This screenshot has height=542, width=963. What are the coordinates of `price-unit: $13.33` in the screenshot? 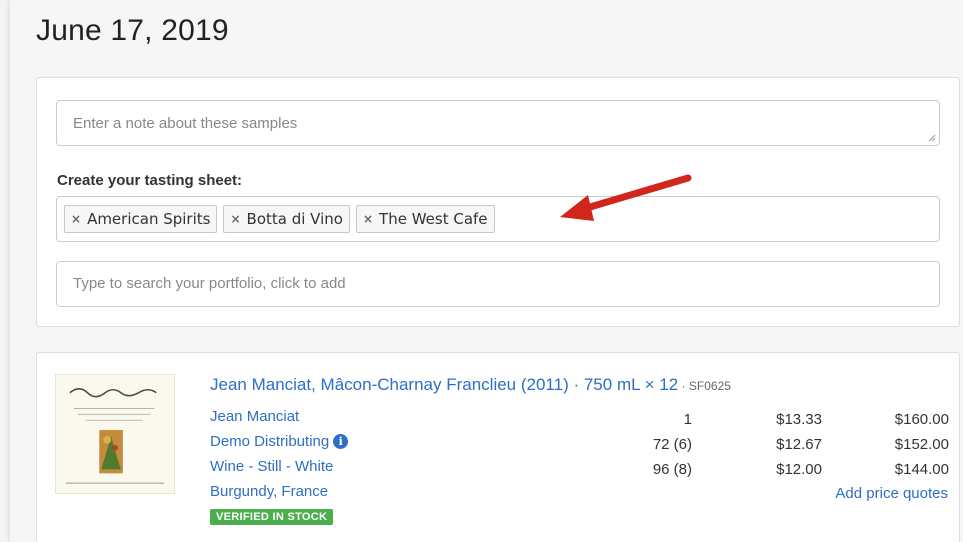 It's located at (799, 419).